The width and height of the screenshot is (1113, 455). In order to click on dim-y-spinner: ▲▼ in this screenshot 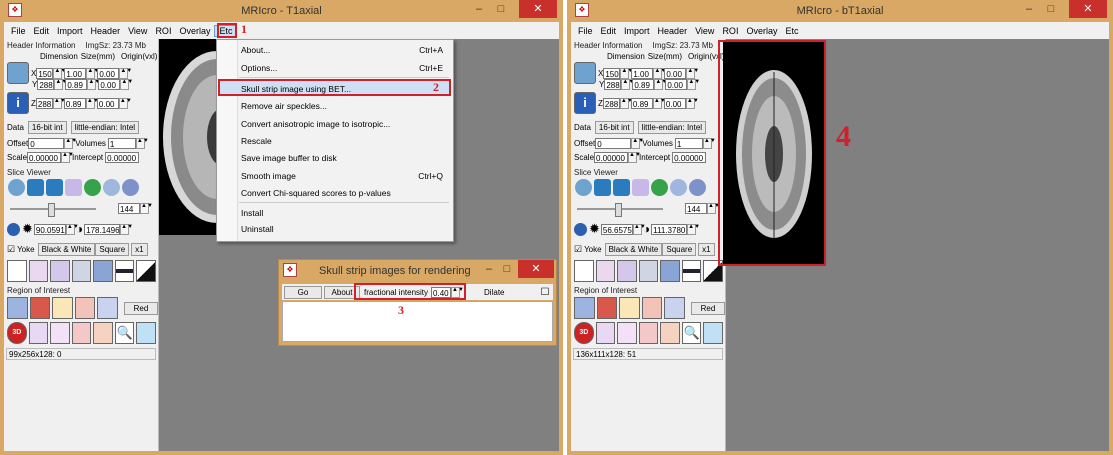, I will do `click(60, 84)`.